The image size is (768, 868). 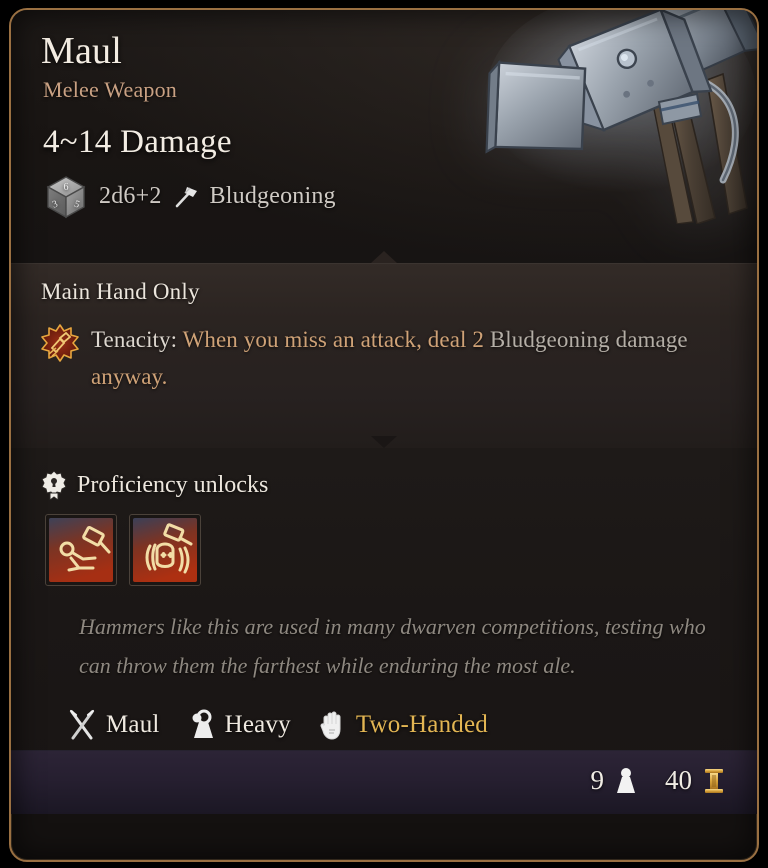 I want to click on passive-desc-part3: damage, so click(x=651, y=339).